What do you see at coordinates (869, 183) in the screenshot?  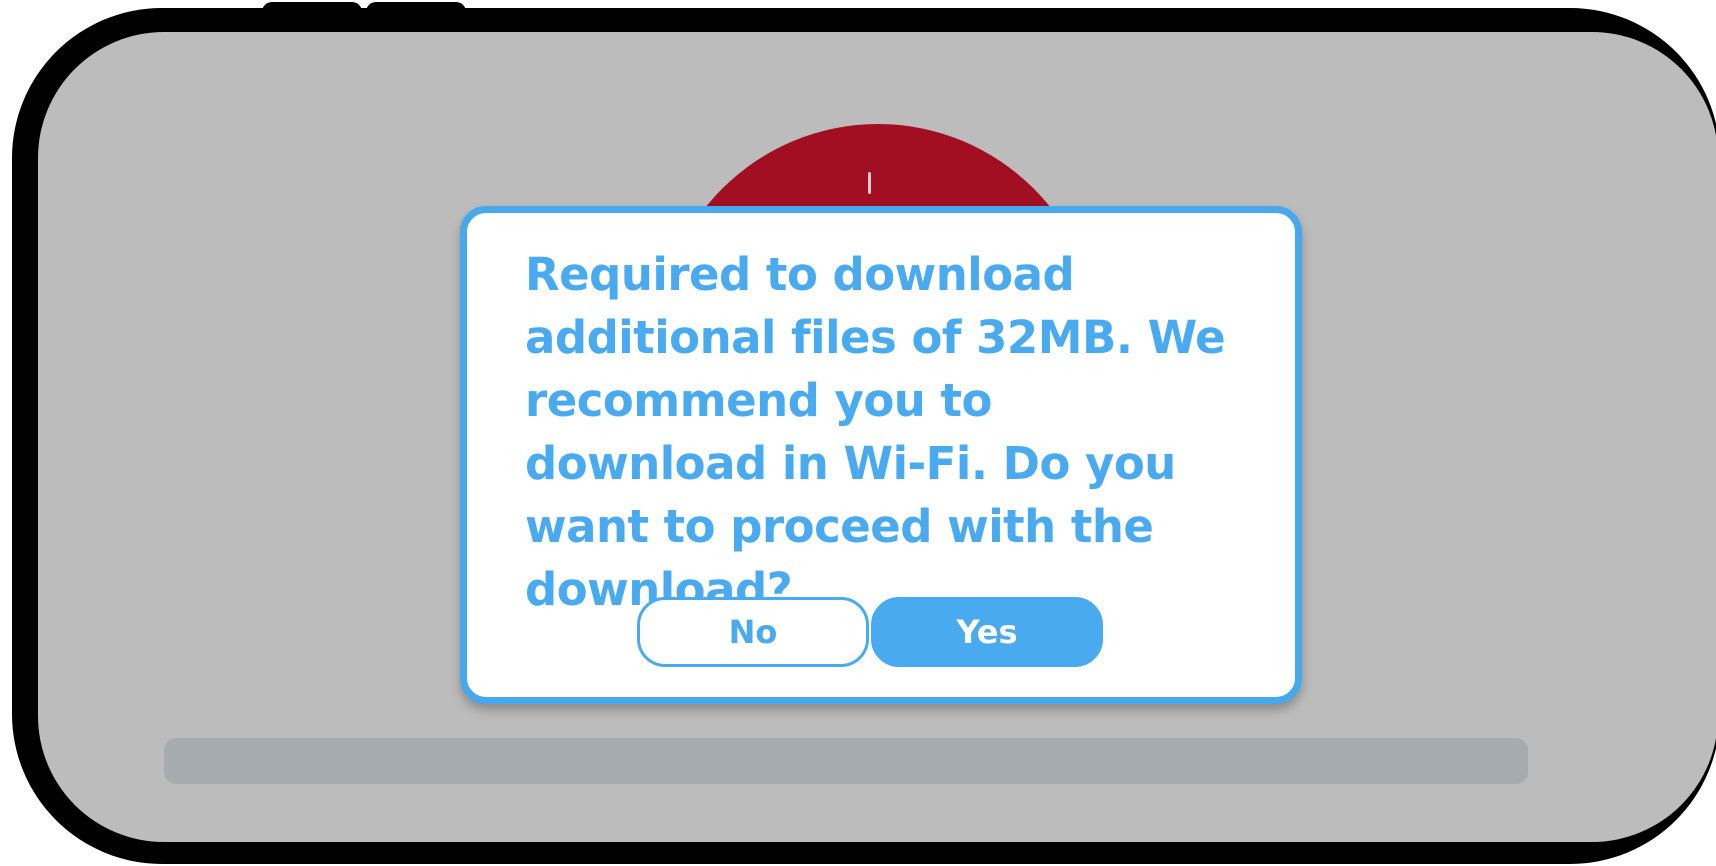 I see `logo-mark` at bounding box center [869, 183].